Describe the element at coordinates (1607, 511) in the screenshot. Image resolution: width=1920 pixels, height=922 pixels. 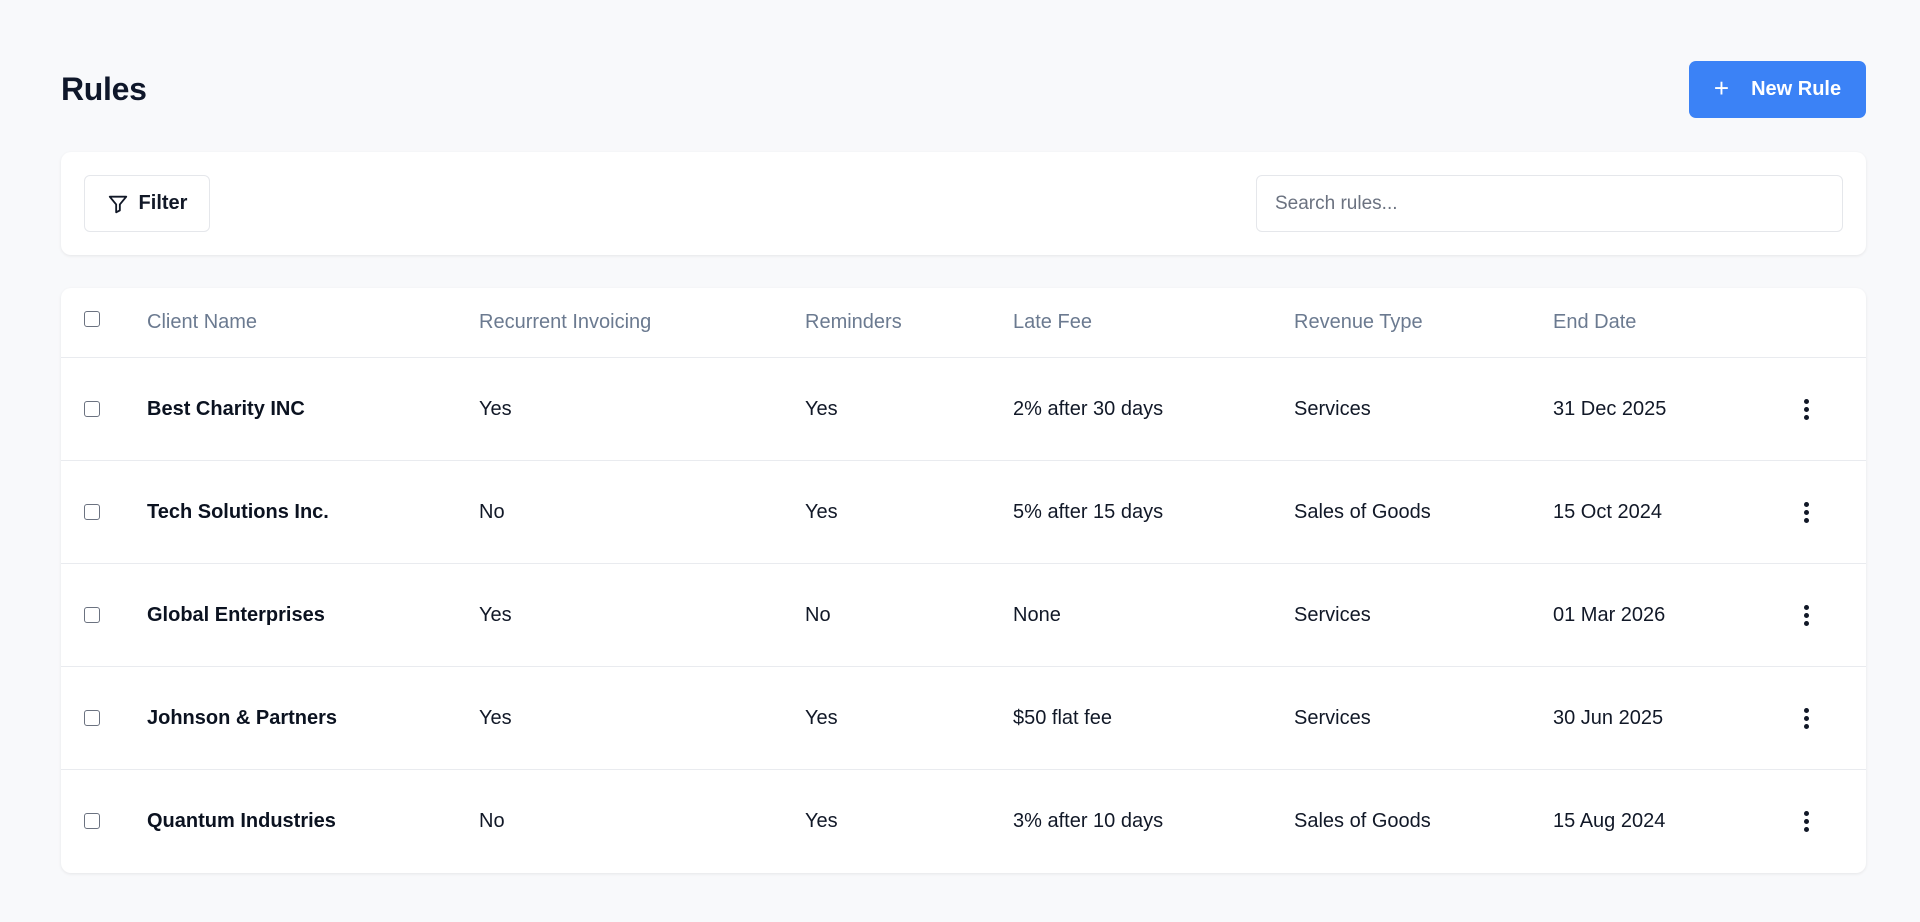
I see `end-date-cell: 15 Oct 2024` at that location.